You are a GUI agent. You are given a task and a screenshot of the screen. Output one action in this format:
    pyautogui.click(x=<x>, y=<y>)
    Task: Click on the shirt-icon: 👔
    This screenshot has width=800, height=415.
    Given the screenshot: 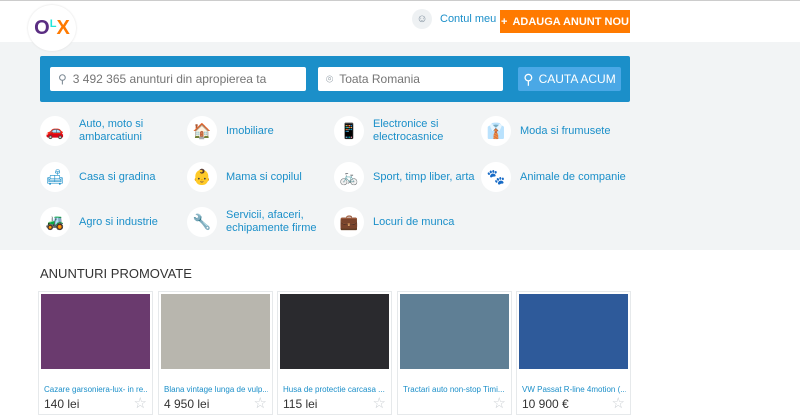 What is the action you would take?
    pyautogui.click(x=496, y=131)
    